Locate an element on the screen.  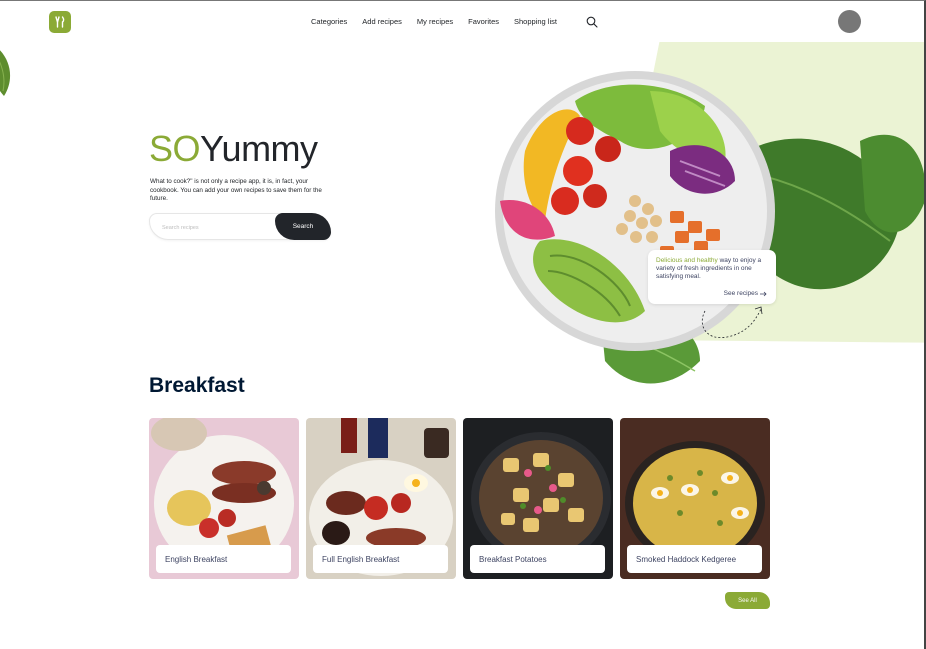
see-all-button: See All is located at coordinates (747, 600).